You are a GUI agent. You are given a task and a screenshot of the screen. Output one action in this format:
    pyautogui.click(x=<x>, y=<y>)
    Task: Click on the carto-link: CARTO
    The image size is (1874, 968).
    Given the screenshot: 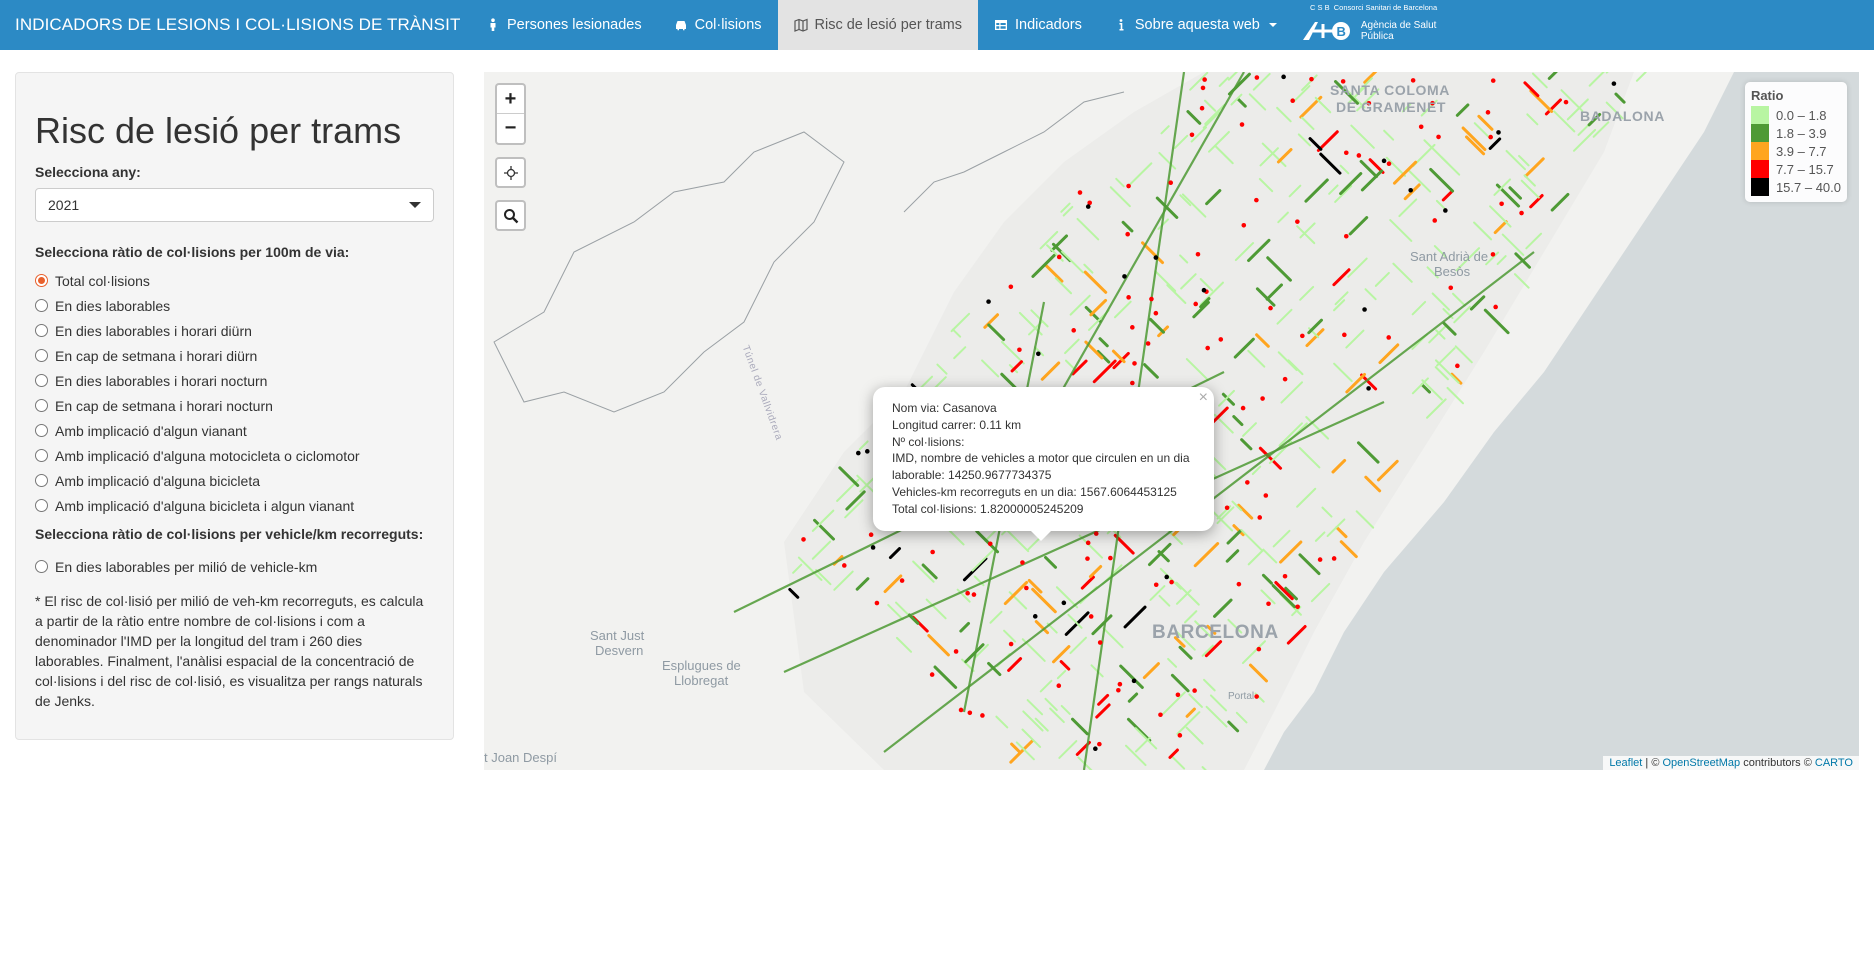 What is the action you would take?
    pyautogui.click(x=1834, y=763)
    